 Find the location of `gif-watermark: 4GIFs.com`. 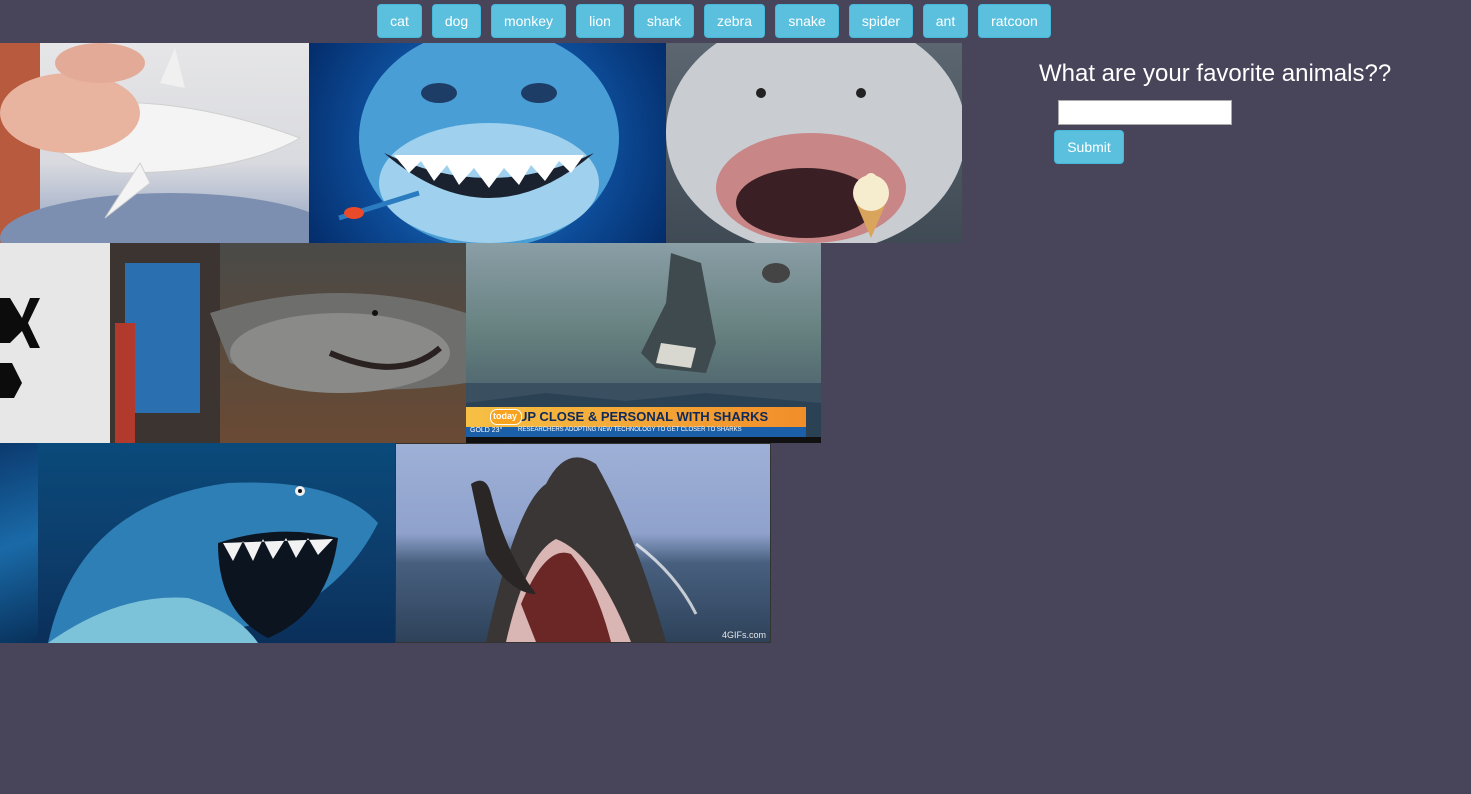

gif-watermark: 4GIFs.com is located at coordinates (743, 635).